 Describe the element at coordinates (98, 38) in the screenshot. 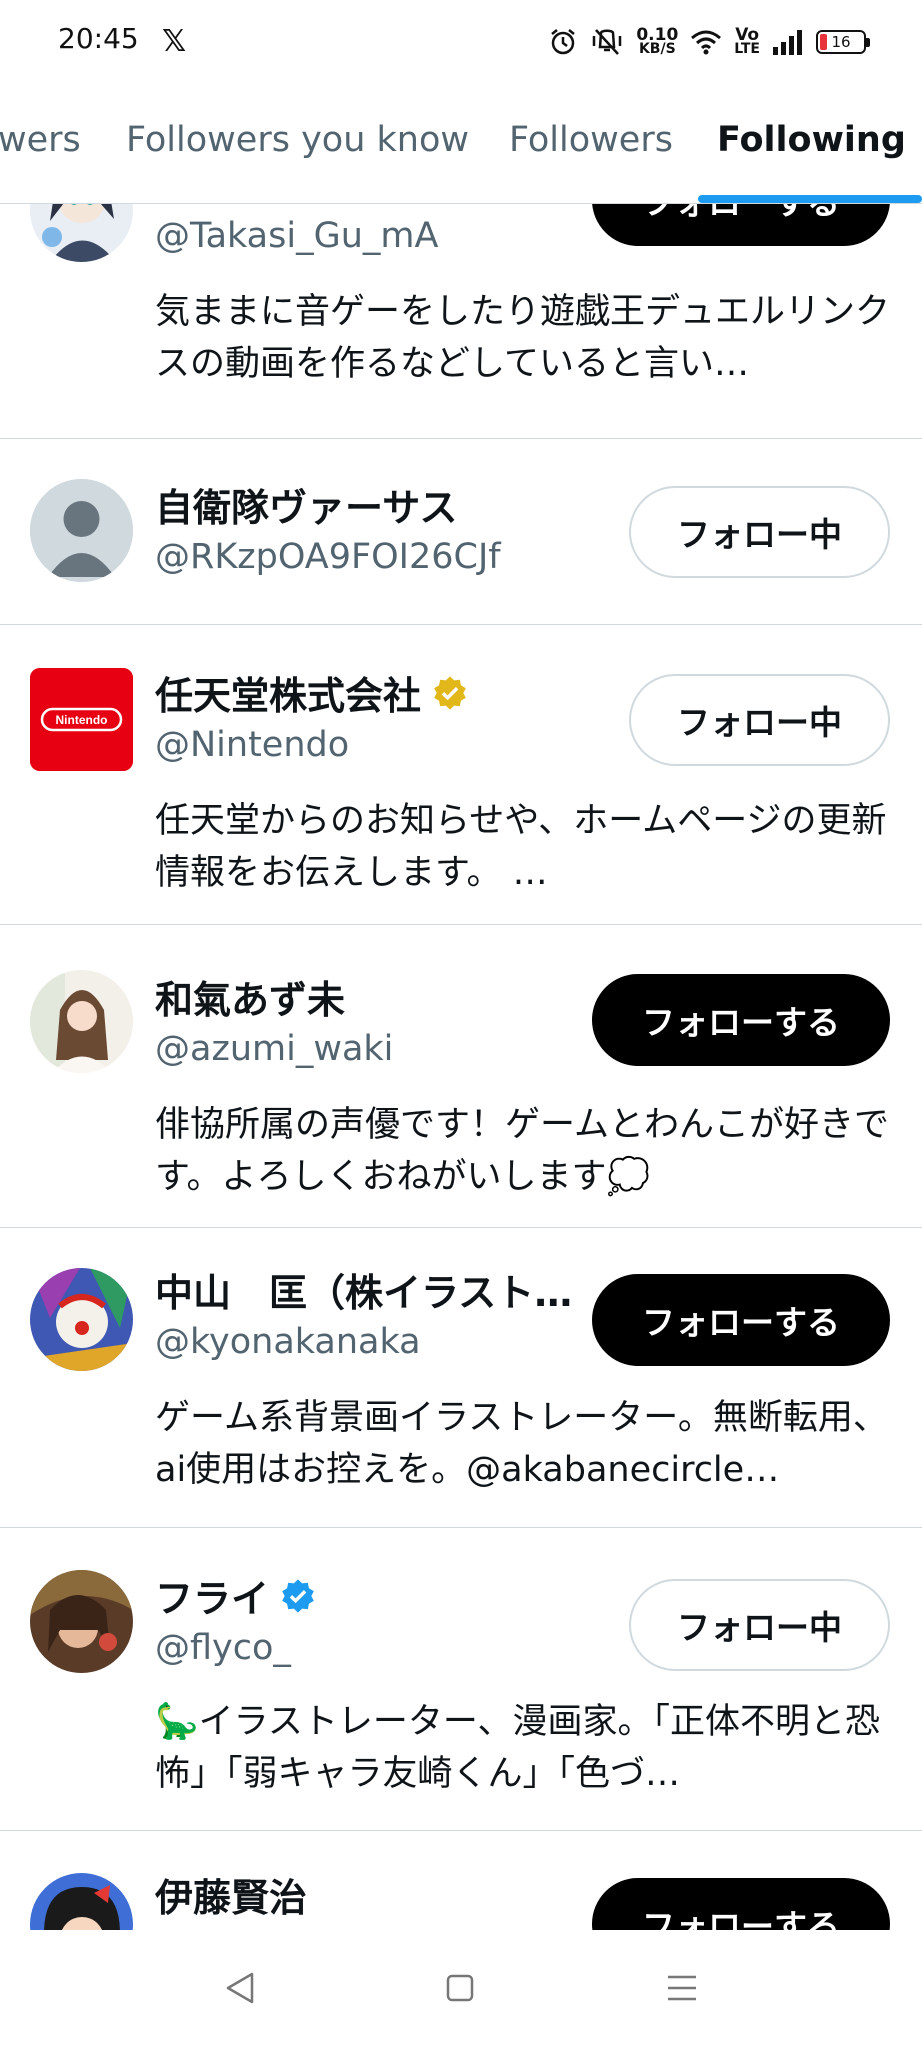

I see `status-time: 20:45` at that location.